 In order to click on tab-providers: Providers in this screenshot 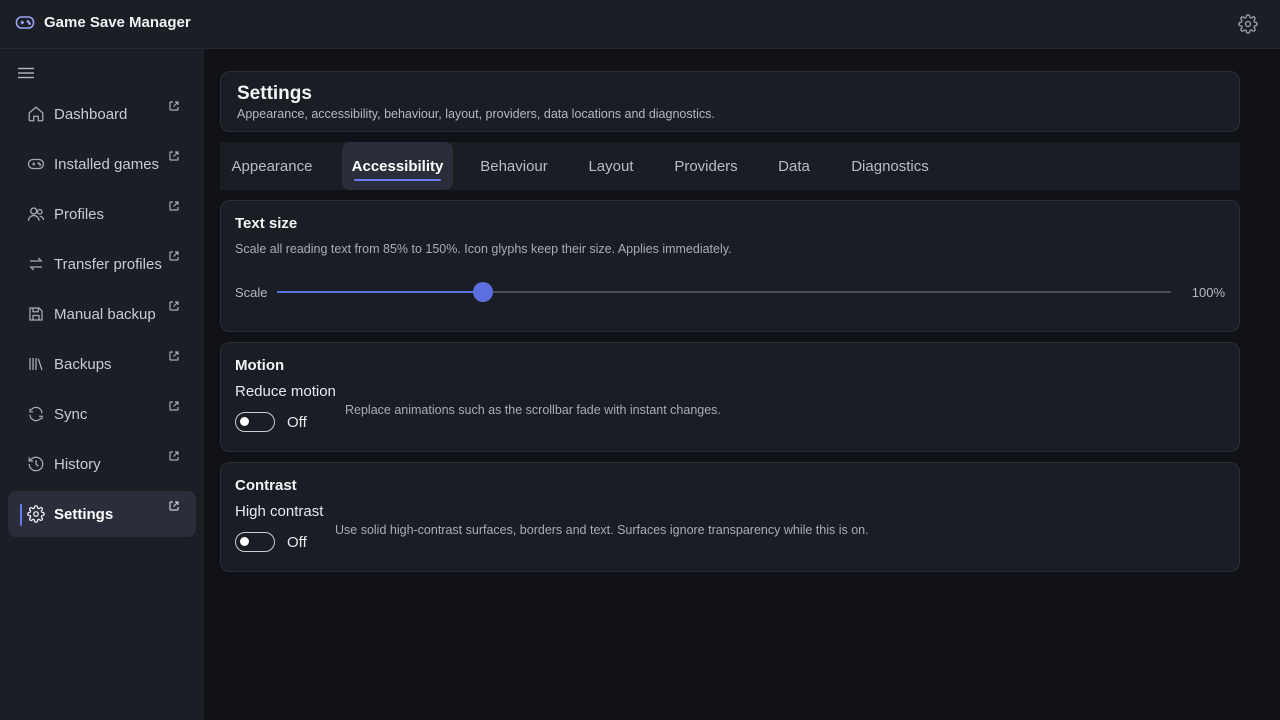, I will do `click(706, 166)`.